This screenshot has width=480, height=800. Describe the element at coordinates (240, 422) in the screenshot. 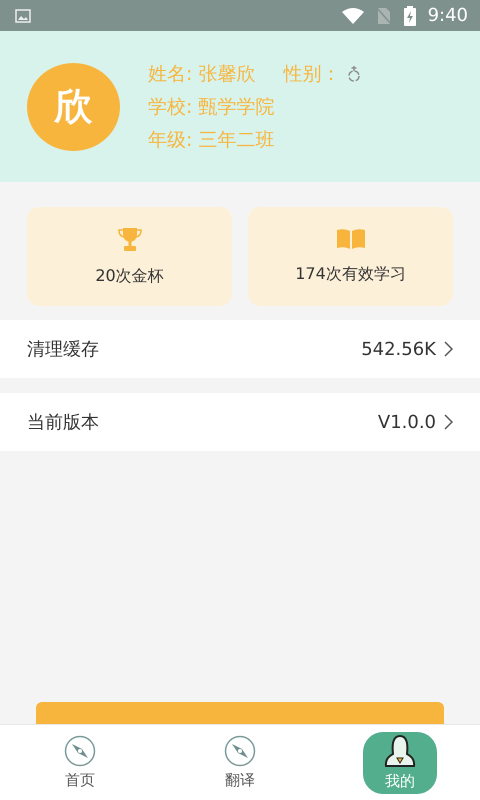

I see `settings-row: 当前版本 V1.0.0` at that location.